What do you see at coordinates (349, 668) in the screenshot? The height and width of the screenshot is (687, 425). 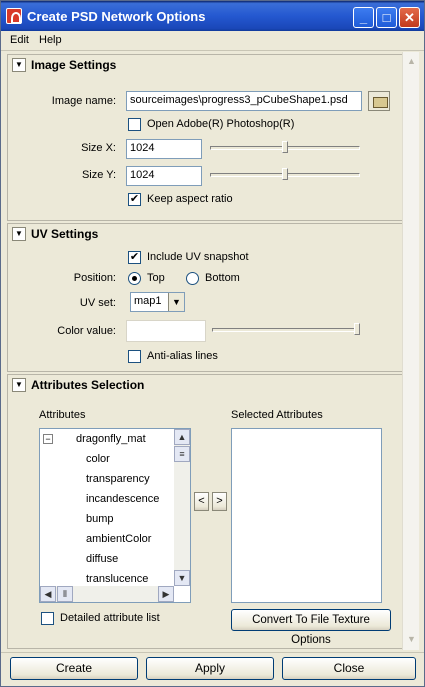 I see `close-button: Close` at bounding box center [349, 668].